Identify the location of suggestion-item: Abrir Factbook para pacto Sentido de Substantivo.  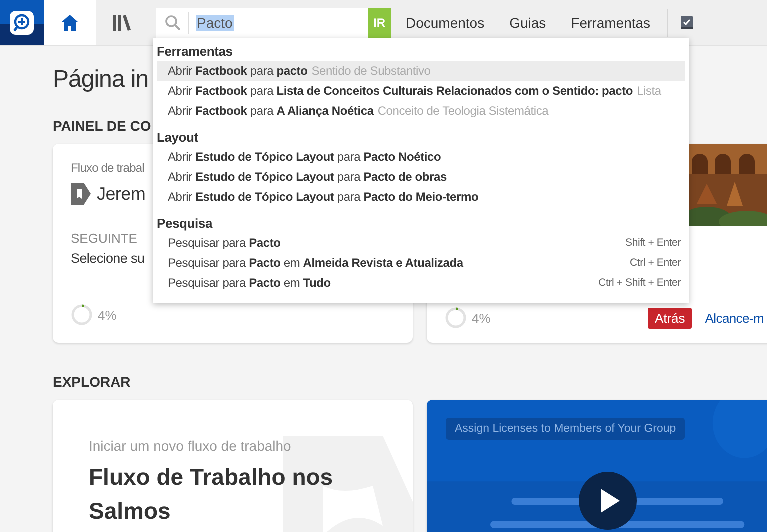
(421, 71).